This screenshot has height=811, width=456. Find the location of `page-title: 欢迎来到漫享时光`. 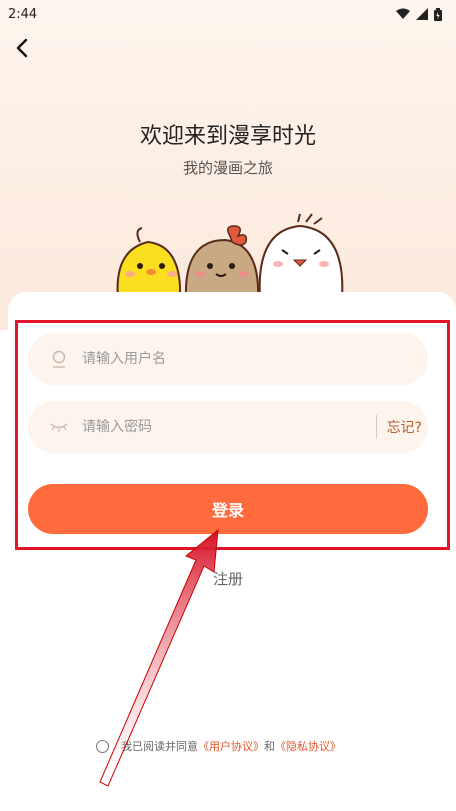

page-title: 欢迎来到漫享时光 is located at coordinates (227, 136).